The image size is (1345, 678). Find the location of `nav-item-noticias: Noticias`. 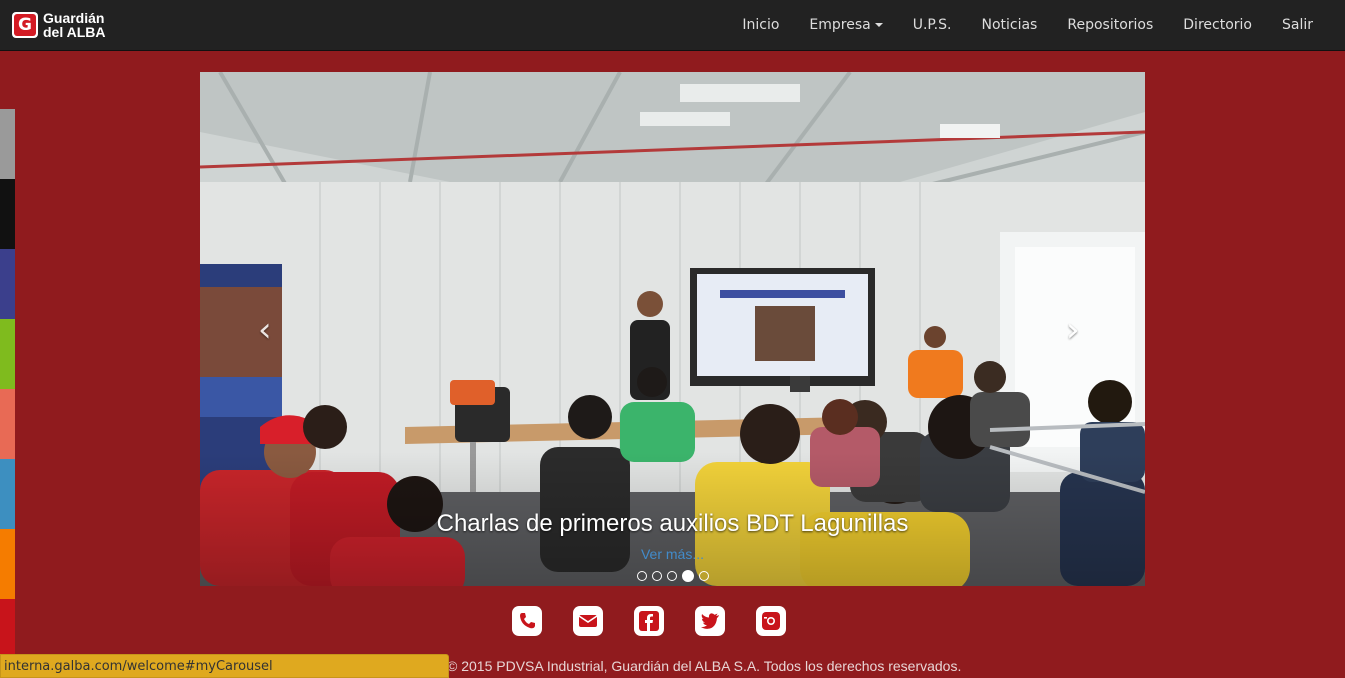

nav-item-noticias: Noticias is located at coordinates (1009, 25).